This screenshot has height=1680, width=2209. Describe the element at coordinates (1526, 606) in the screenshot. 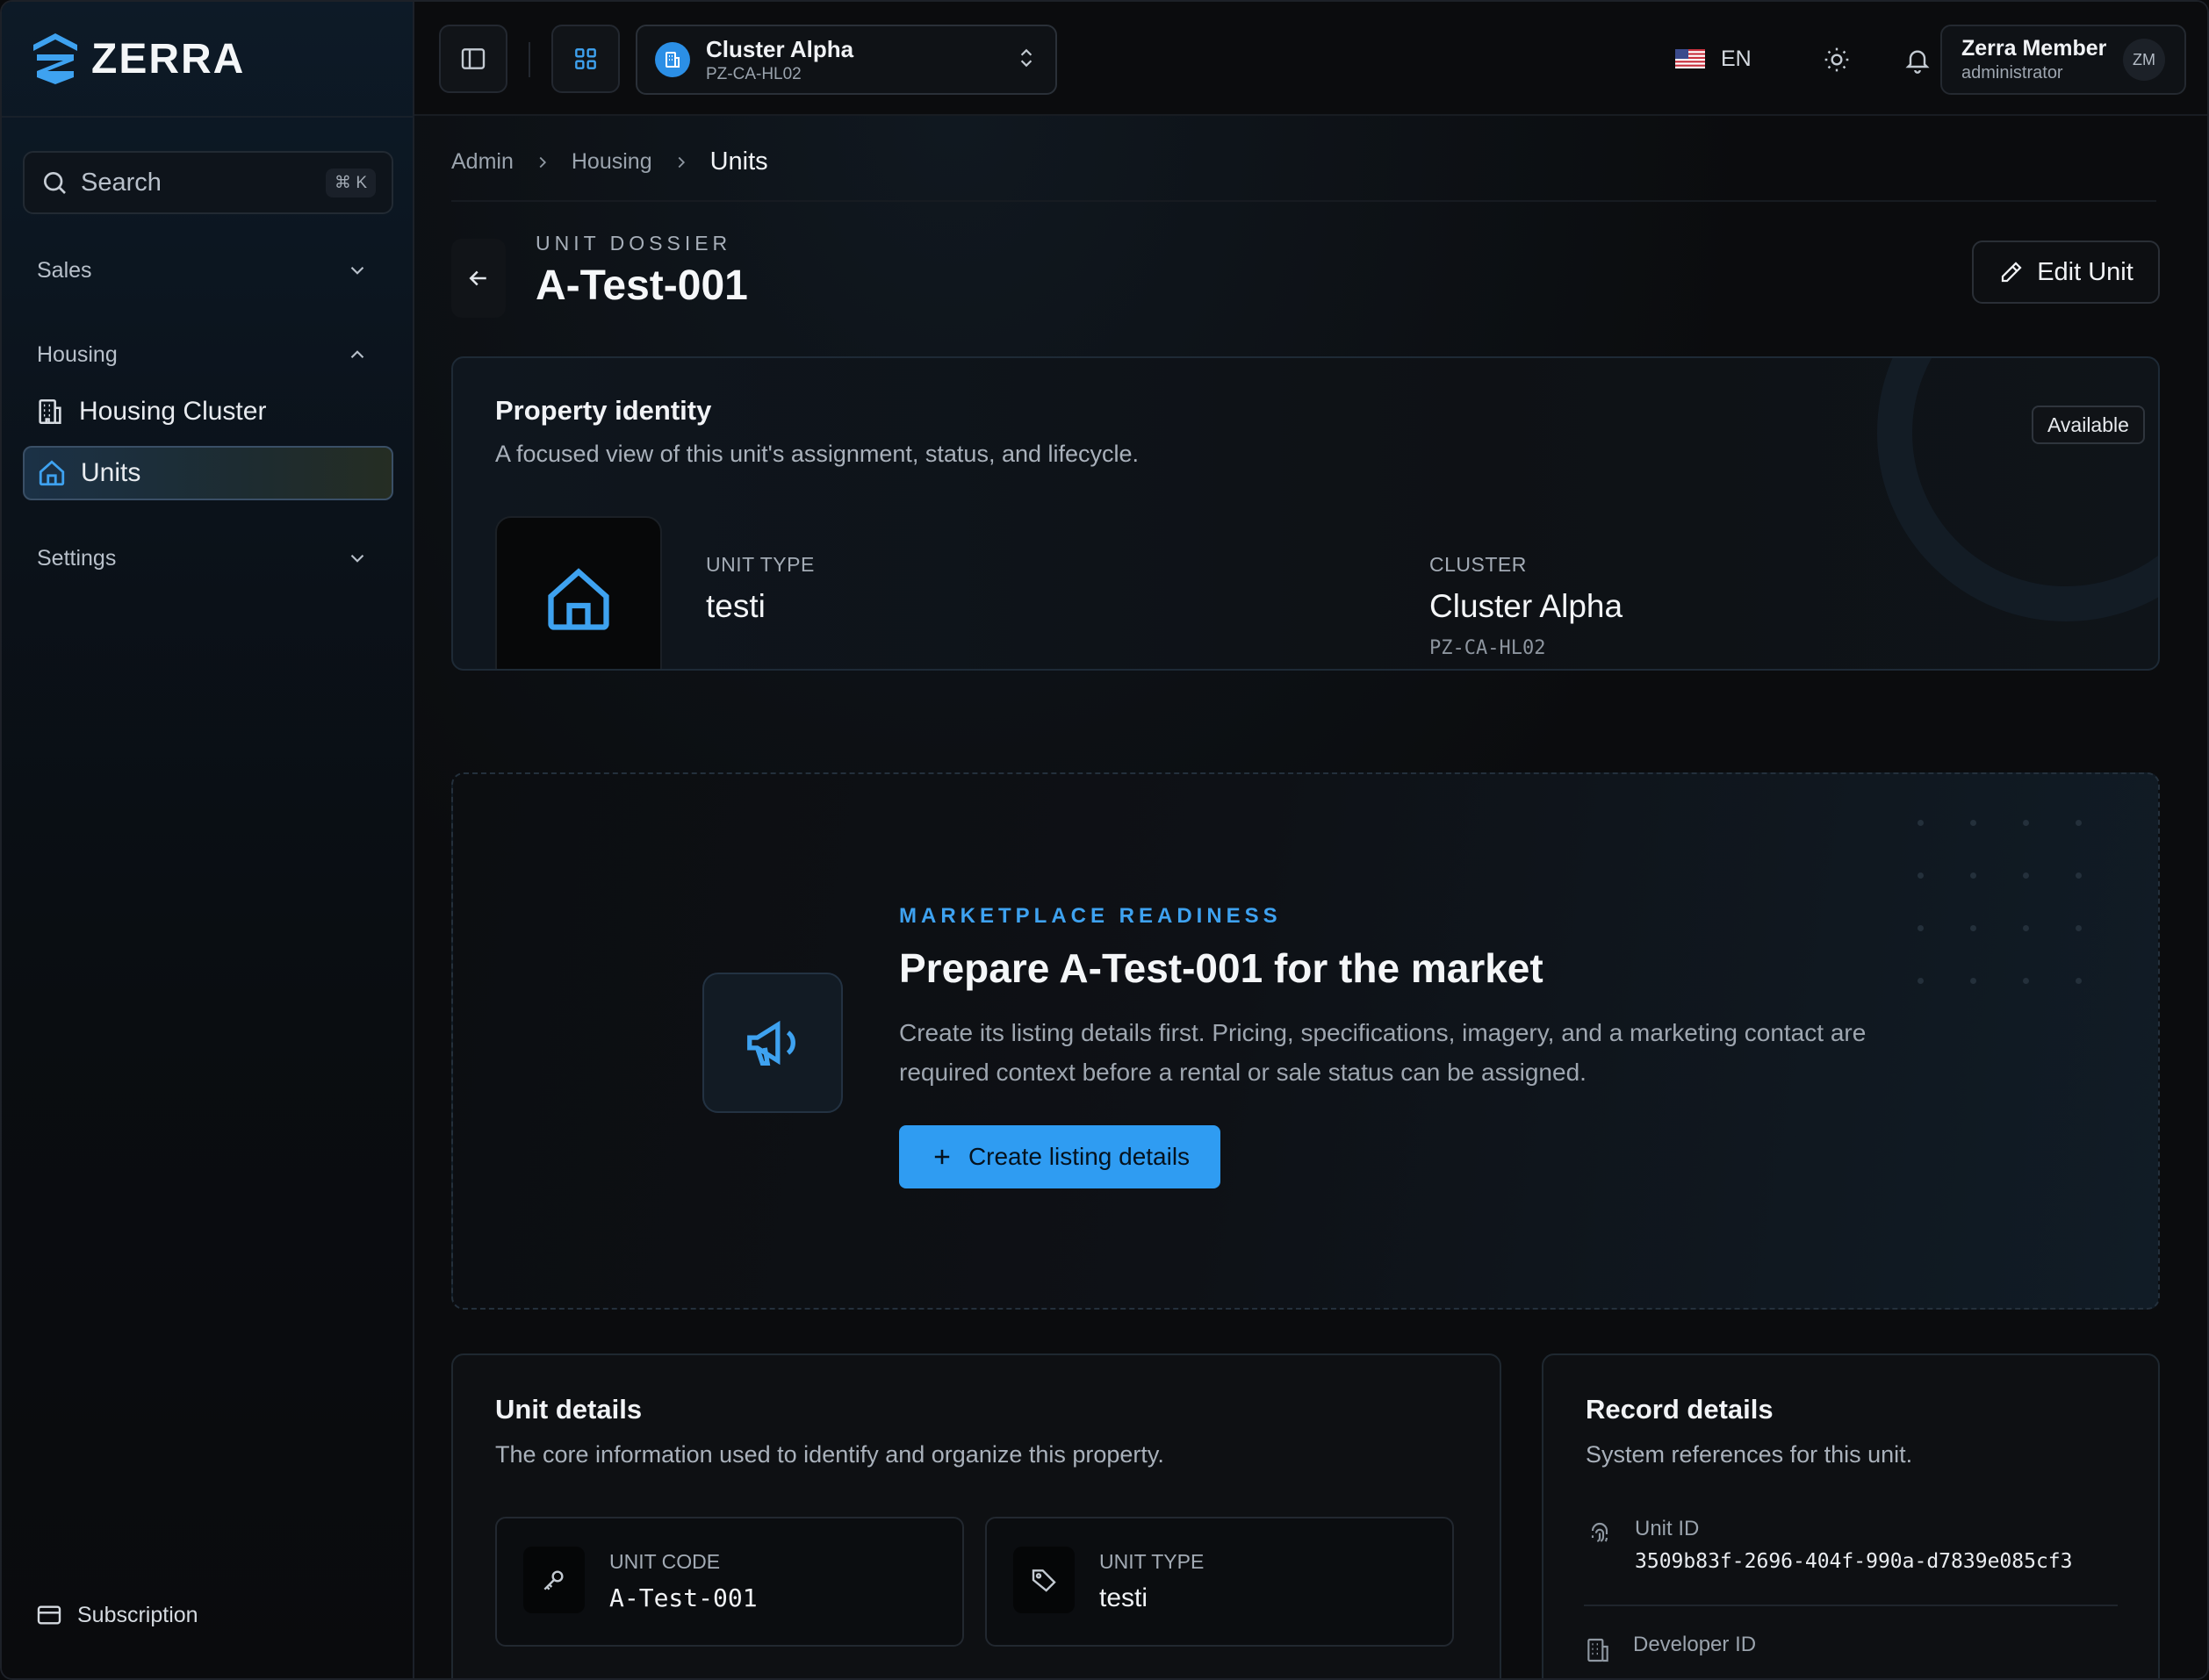

I see `cluster-value: Cluster Alpha` at that location.